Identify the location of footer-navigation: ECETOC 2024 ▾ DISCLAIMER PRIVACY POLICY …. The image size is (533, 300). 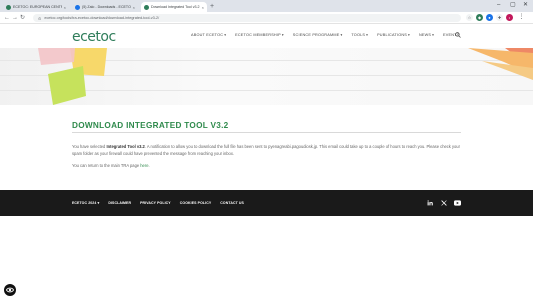
(158, 203).